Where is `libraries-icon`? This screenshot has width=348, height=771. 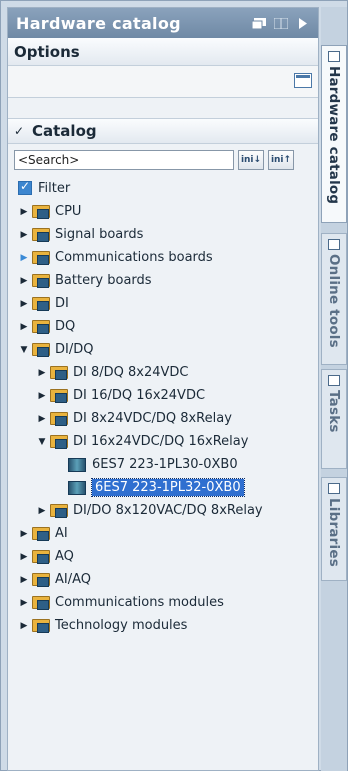 libraries-icon is located at coordinates (334, 488).